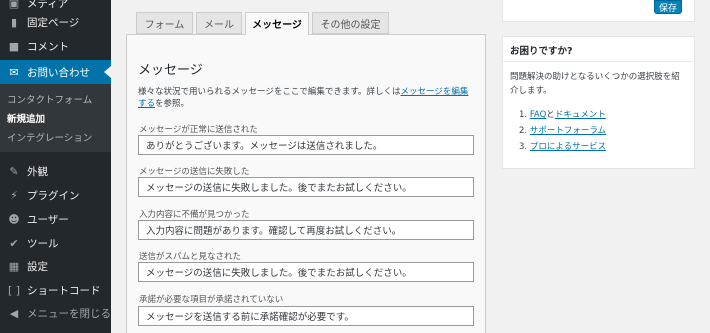 This screenshot has height=333, width=710. I want to click on collapse-menu-button: ◀ メニューを閉じる, so click(55, 313).